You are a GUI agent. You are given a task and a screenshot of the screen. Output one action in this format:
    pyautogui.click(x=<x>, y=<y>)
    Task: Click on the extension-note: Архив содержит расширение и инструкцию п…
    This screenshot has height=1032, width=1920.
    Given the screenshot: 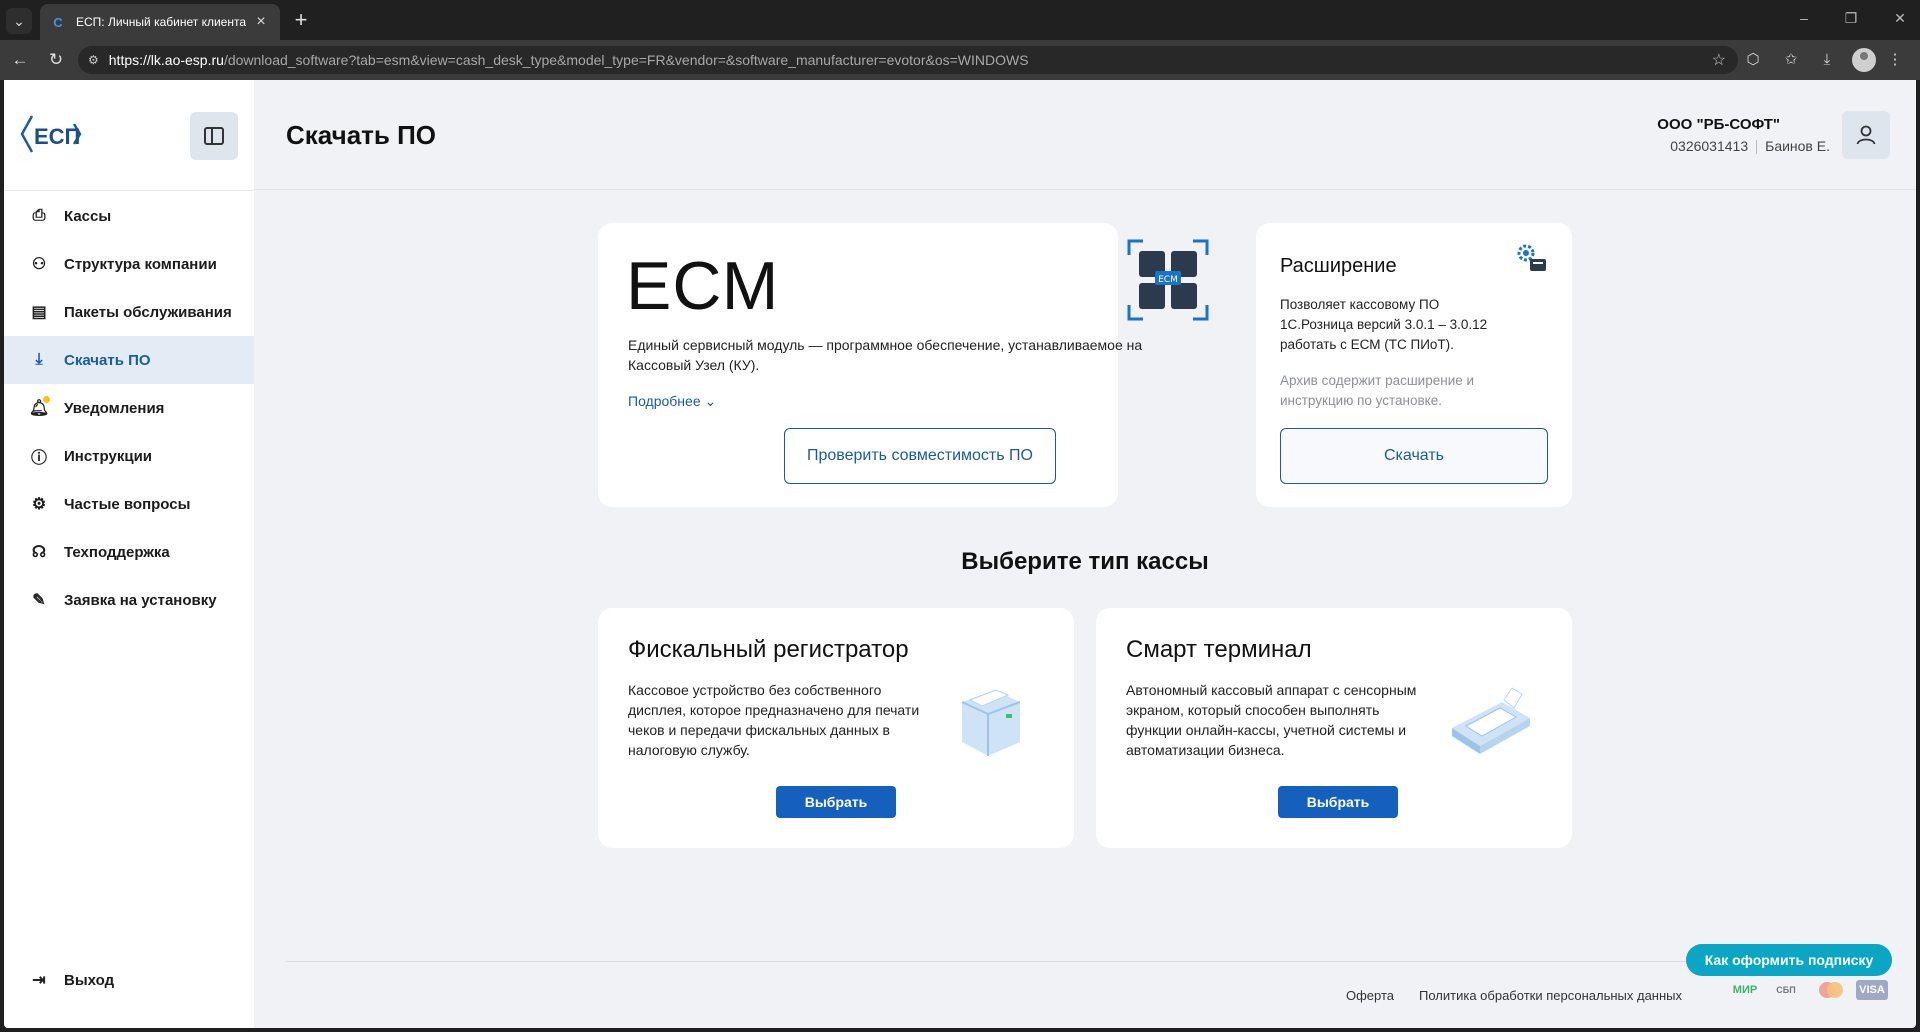 What is the action you would take?
    pyautogui.click(x=1377, y=390)
    